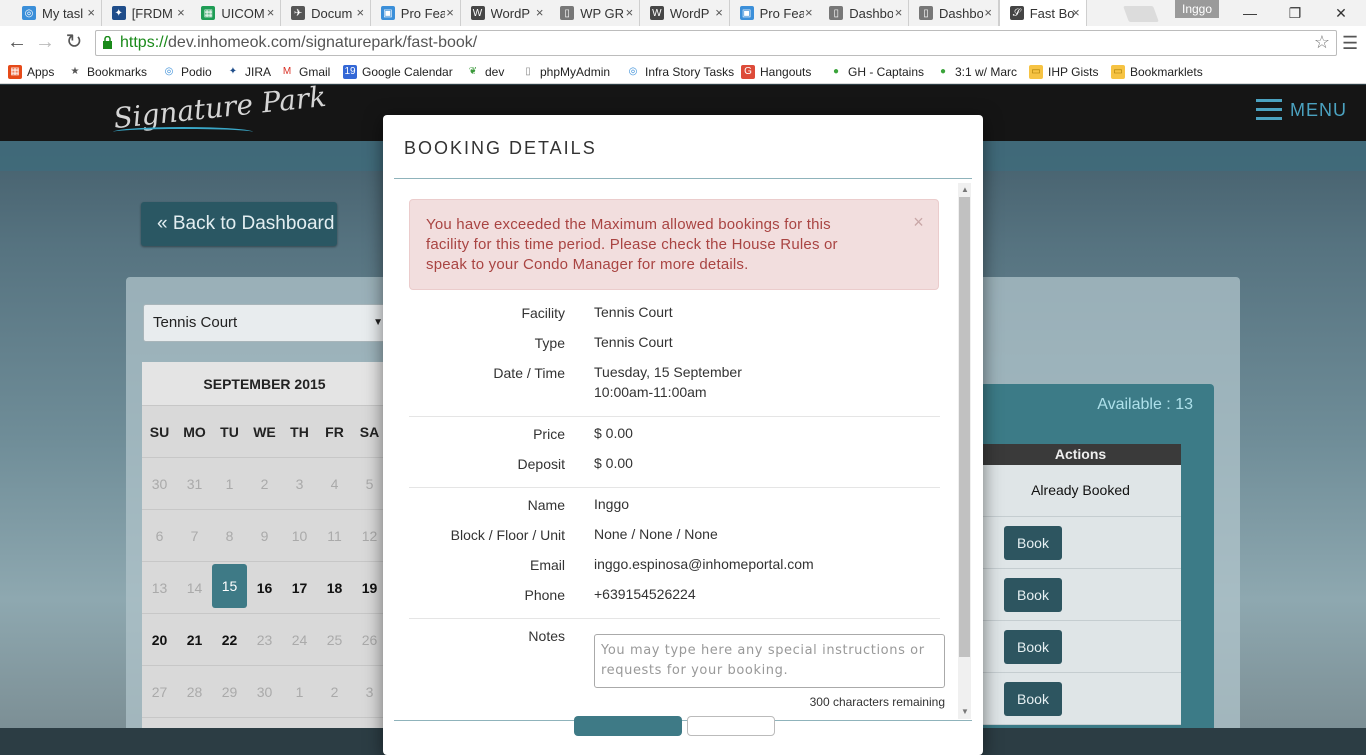  What do you see at coordinates (41, 71) in the screenshot?
I see `bookmark-label: Apps` at bounding box center [41, 71].